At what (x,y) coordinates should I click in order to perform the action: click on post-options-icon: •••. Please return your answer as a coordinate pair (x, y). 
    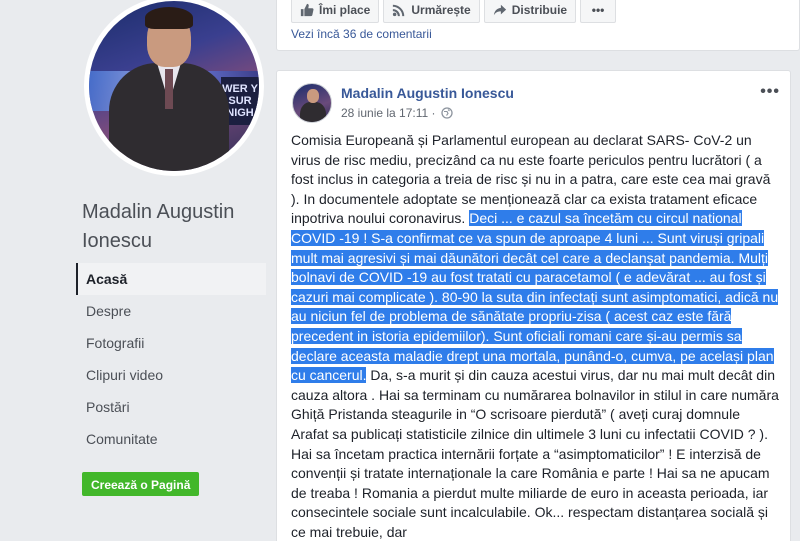
    Looking at the image, I should click on (770, 92).